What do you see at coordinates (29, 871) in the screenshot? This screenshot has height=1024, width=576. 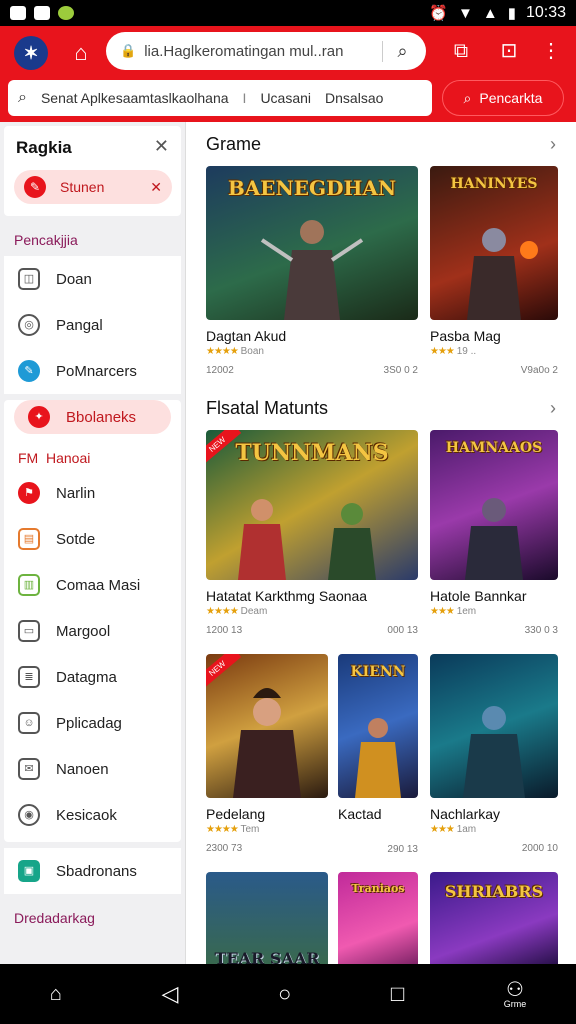 I see `app-icon: ▣` at bounding box center [29, 871].